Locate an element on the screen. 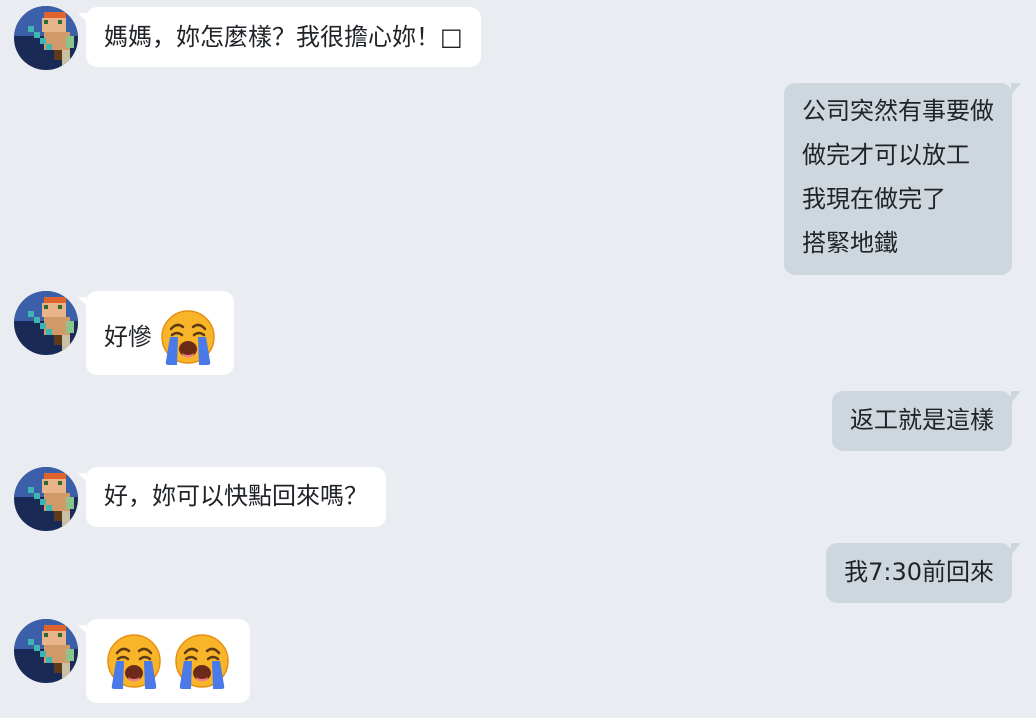  message-line: 做完才可以放工 is located at coordinates (886, 155).